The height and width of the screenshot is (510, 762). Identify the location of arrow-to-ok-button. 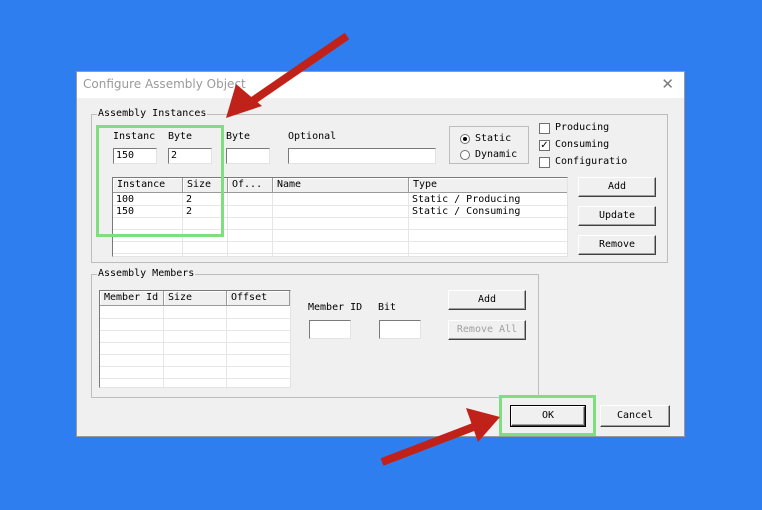
(440, 437).